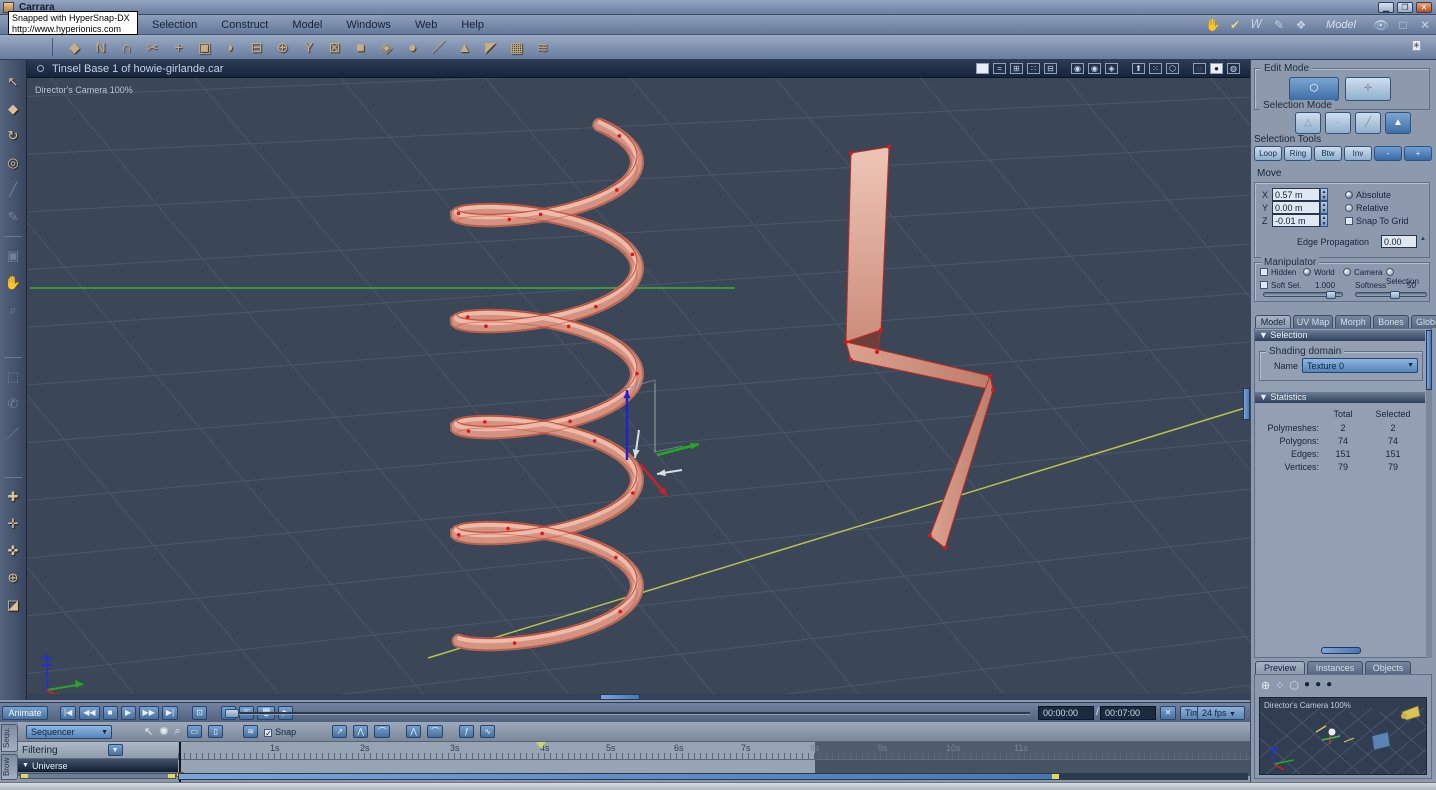 This screenshot has height=790, width=1436. Describe the element at coordinates (25, 712) in the screenshot. I see `animate-button: Animate` at that location.